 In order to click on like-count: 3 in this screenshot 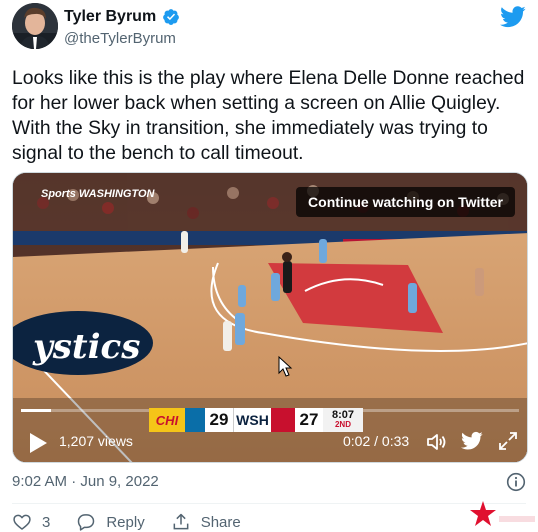, I will do `click(46, 522)`.